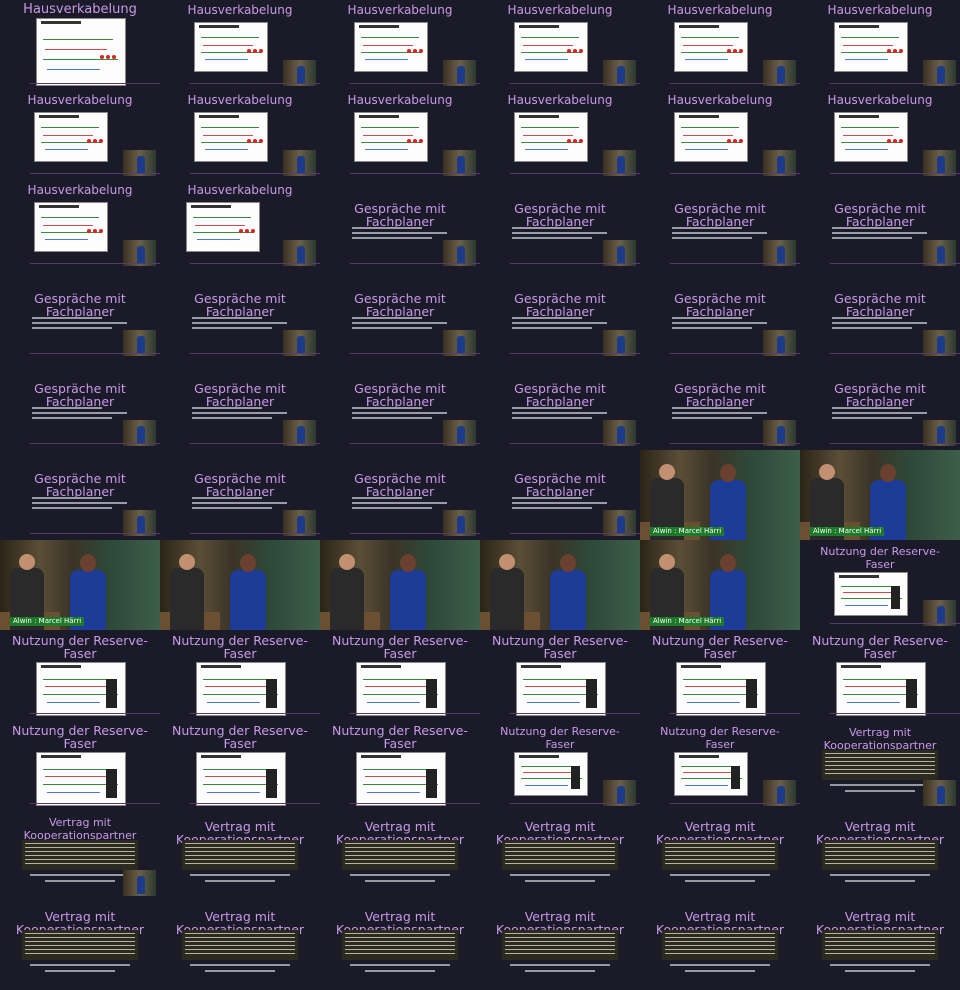 Image resolution: width=960 pixels, height=990 pixels. What do you see at coordinates (720, 10) in the screenshot?
I see `slide-title: Hausverkabelung` at bounding box center [720, 10].